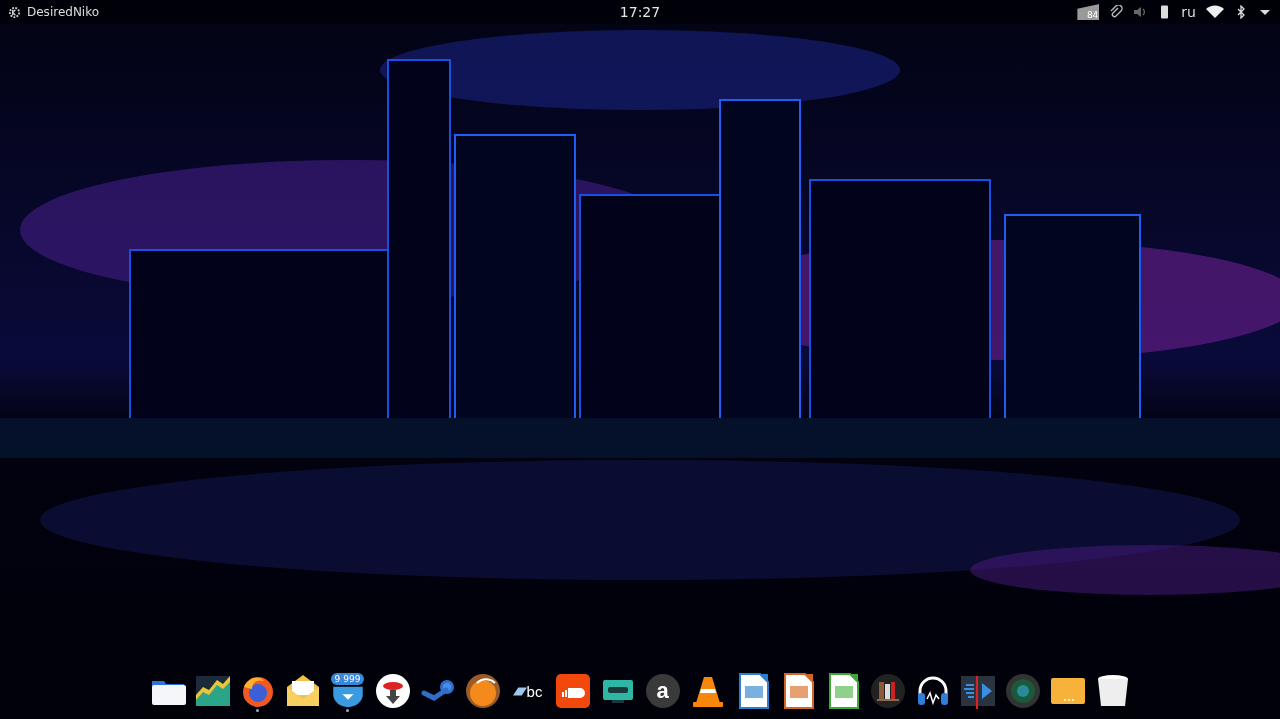 Image resolution: width=1280 pixels, height=719 pixels. I want to click on wifi-icon, so click(1215, 12).